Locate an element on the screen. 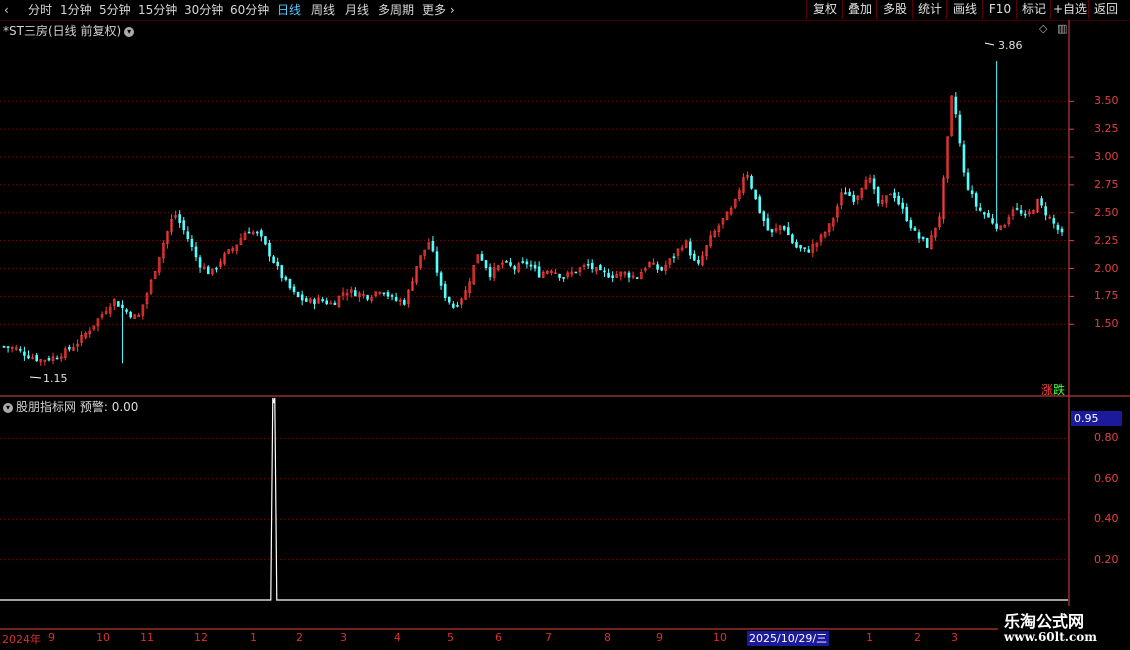  date-tick-label: 4 is located at coordinates (397, 637).